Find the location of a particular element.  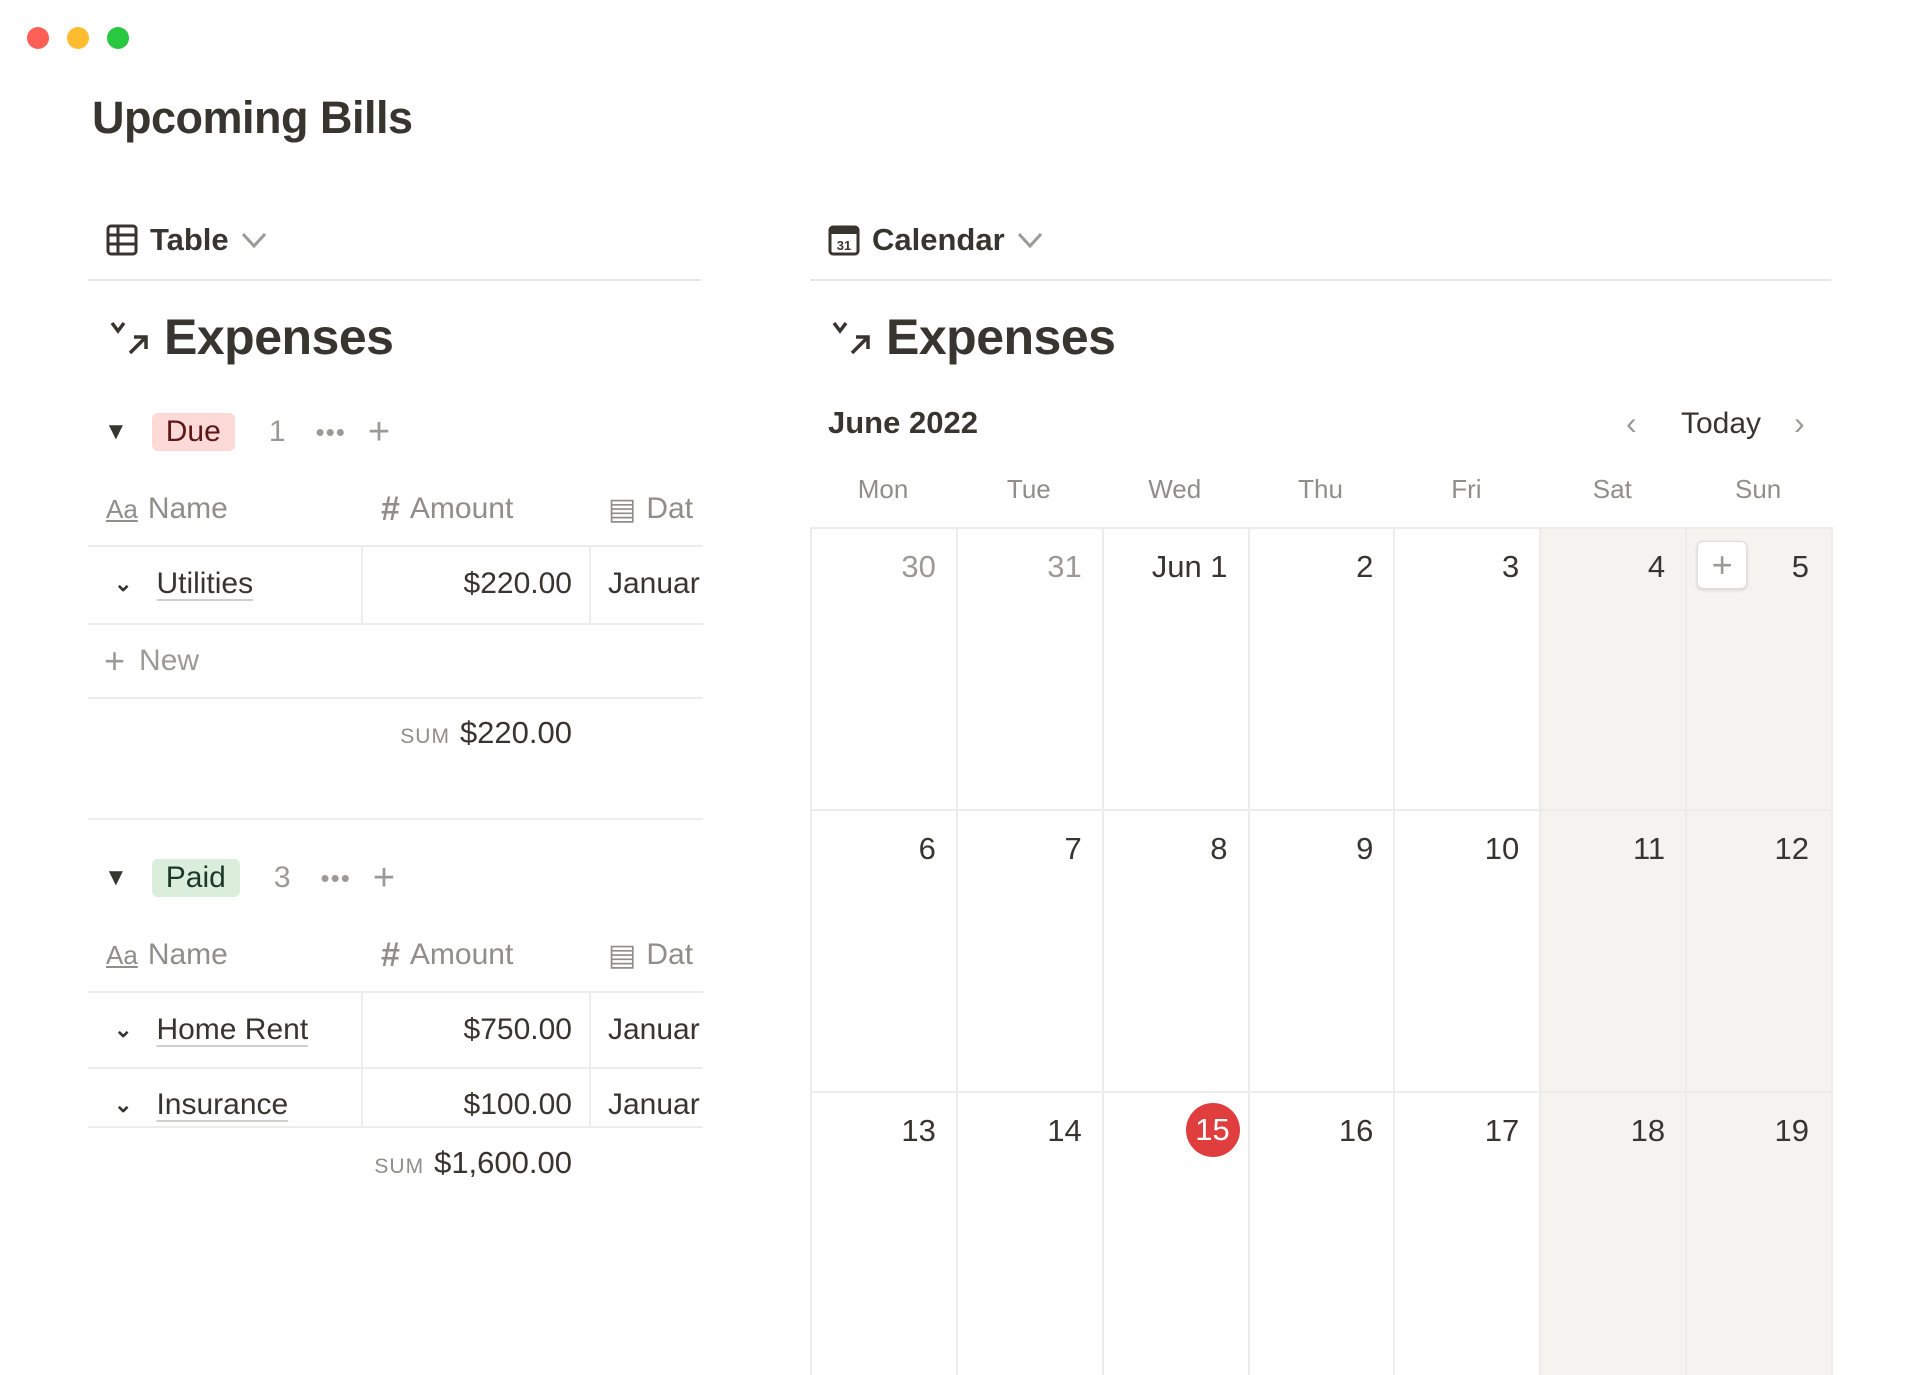

day-number: 7 is located at coordinates (1073, 848).